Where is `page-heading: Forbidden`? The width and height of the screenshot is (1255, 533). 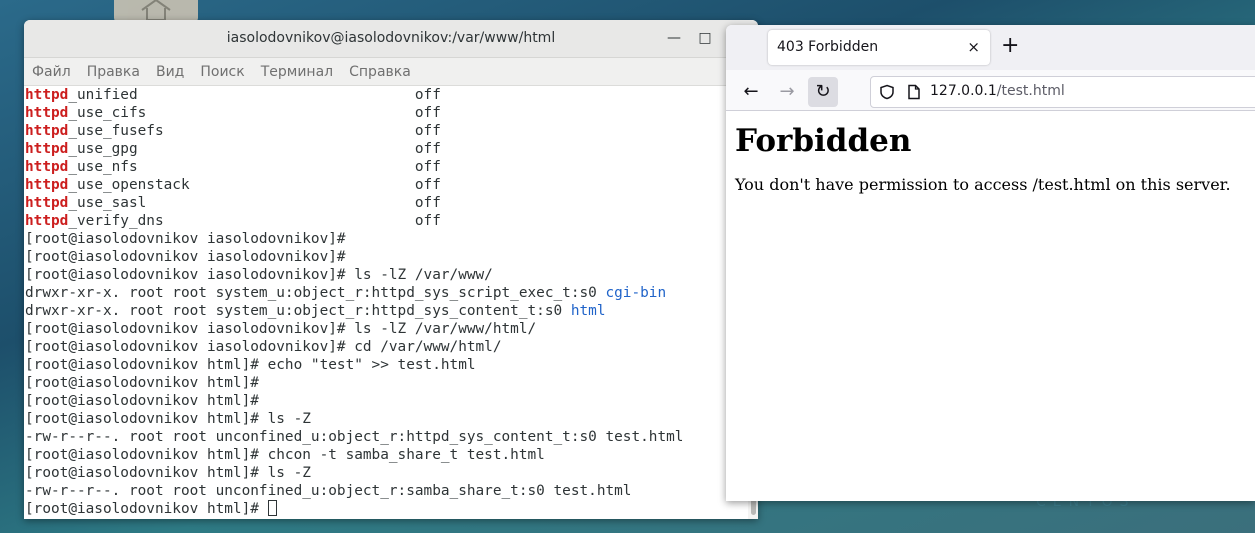 page-heading: Forbidden is located at coordinates (823, 141).